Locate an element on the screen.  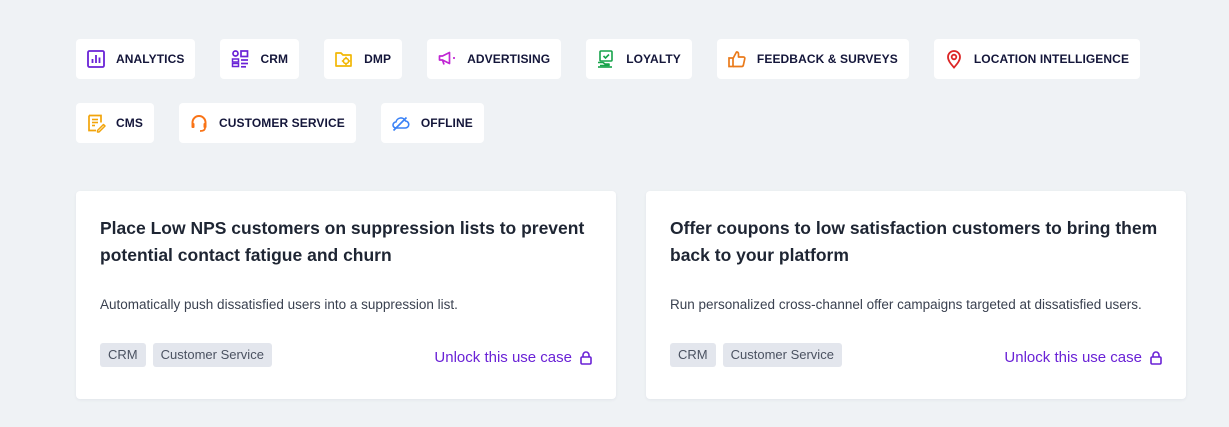
filter-chip-loyalty: LOYALTY is located at coordinates (639, 59).